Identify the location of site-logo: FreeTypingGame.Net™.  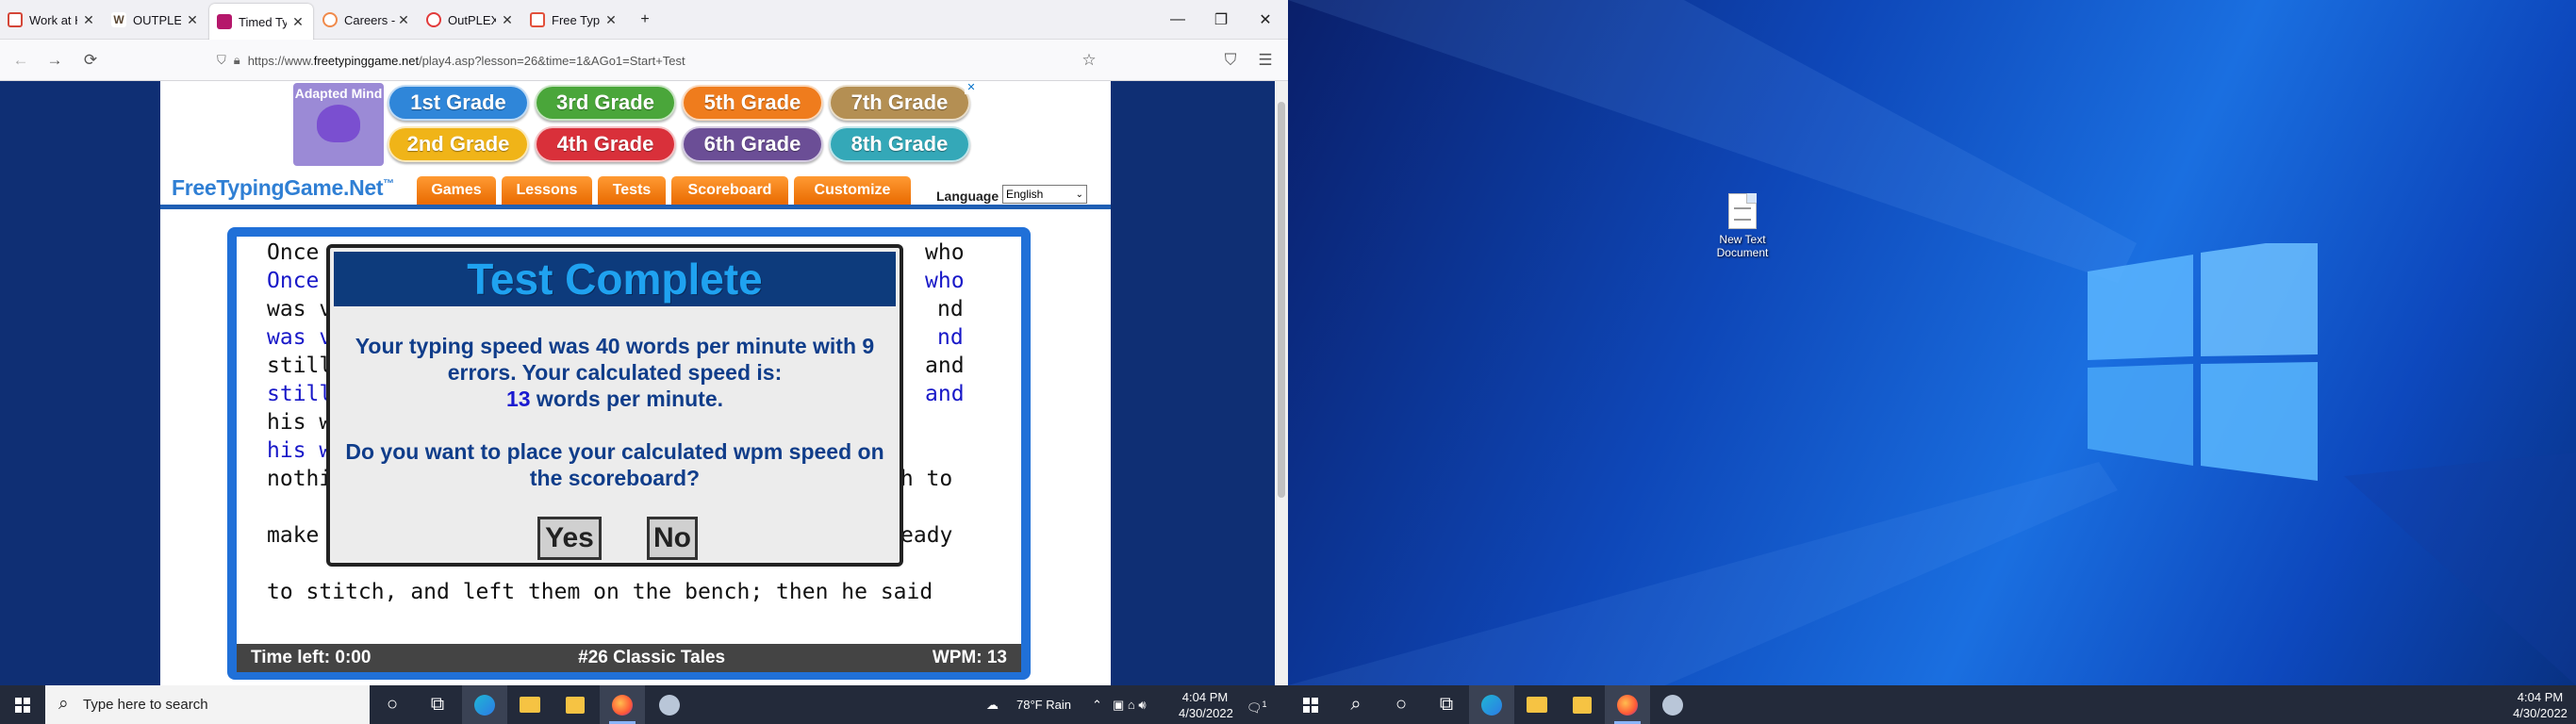
(283, 188).